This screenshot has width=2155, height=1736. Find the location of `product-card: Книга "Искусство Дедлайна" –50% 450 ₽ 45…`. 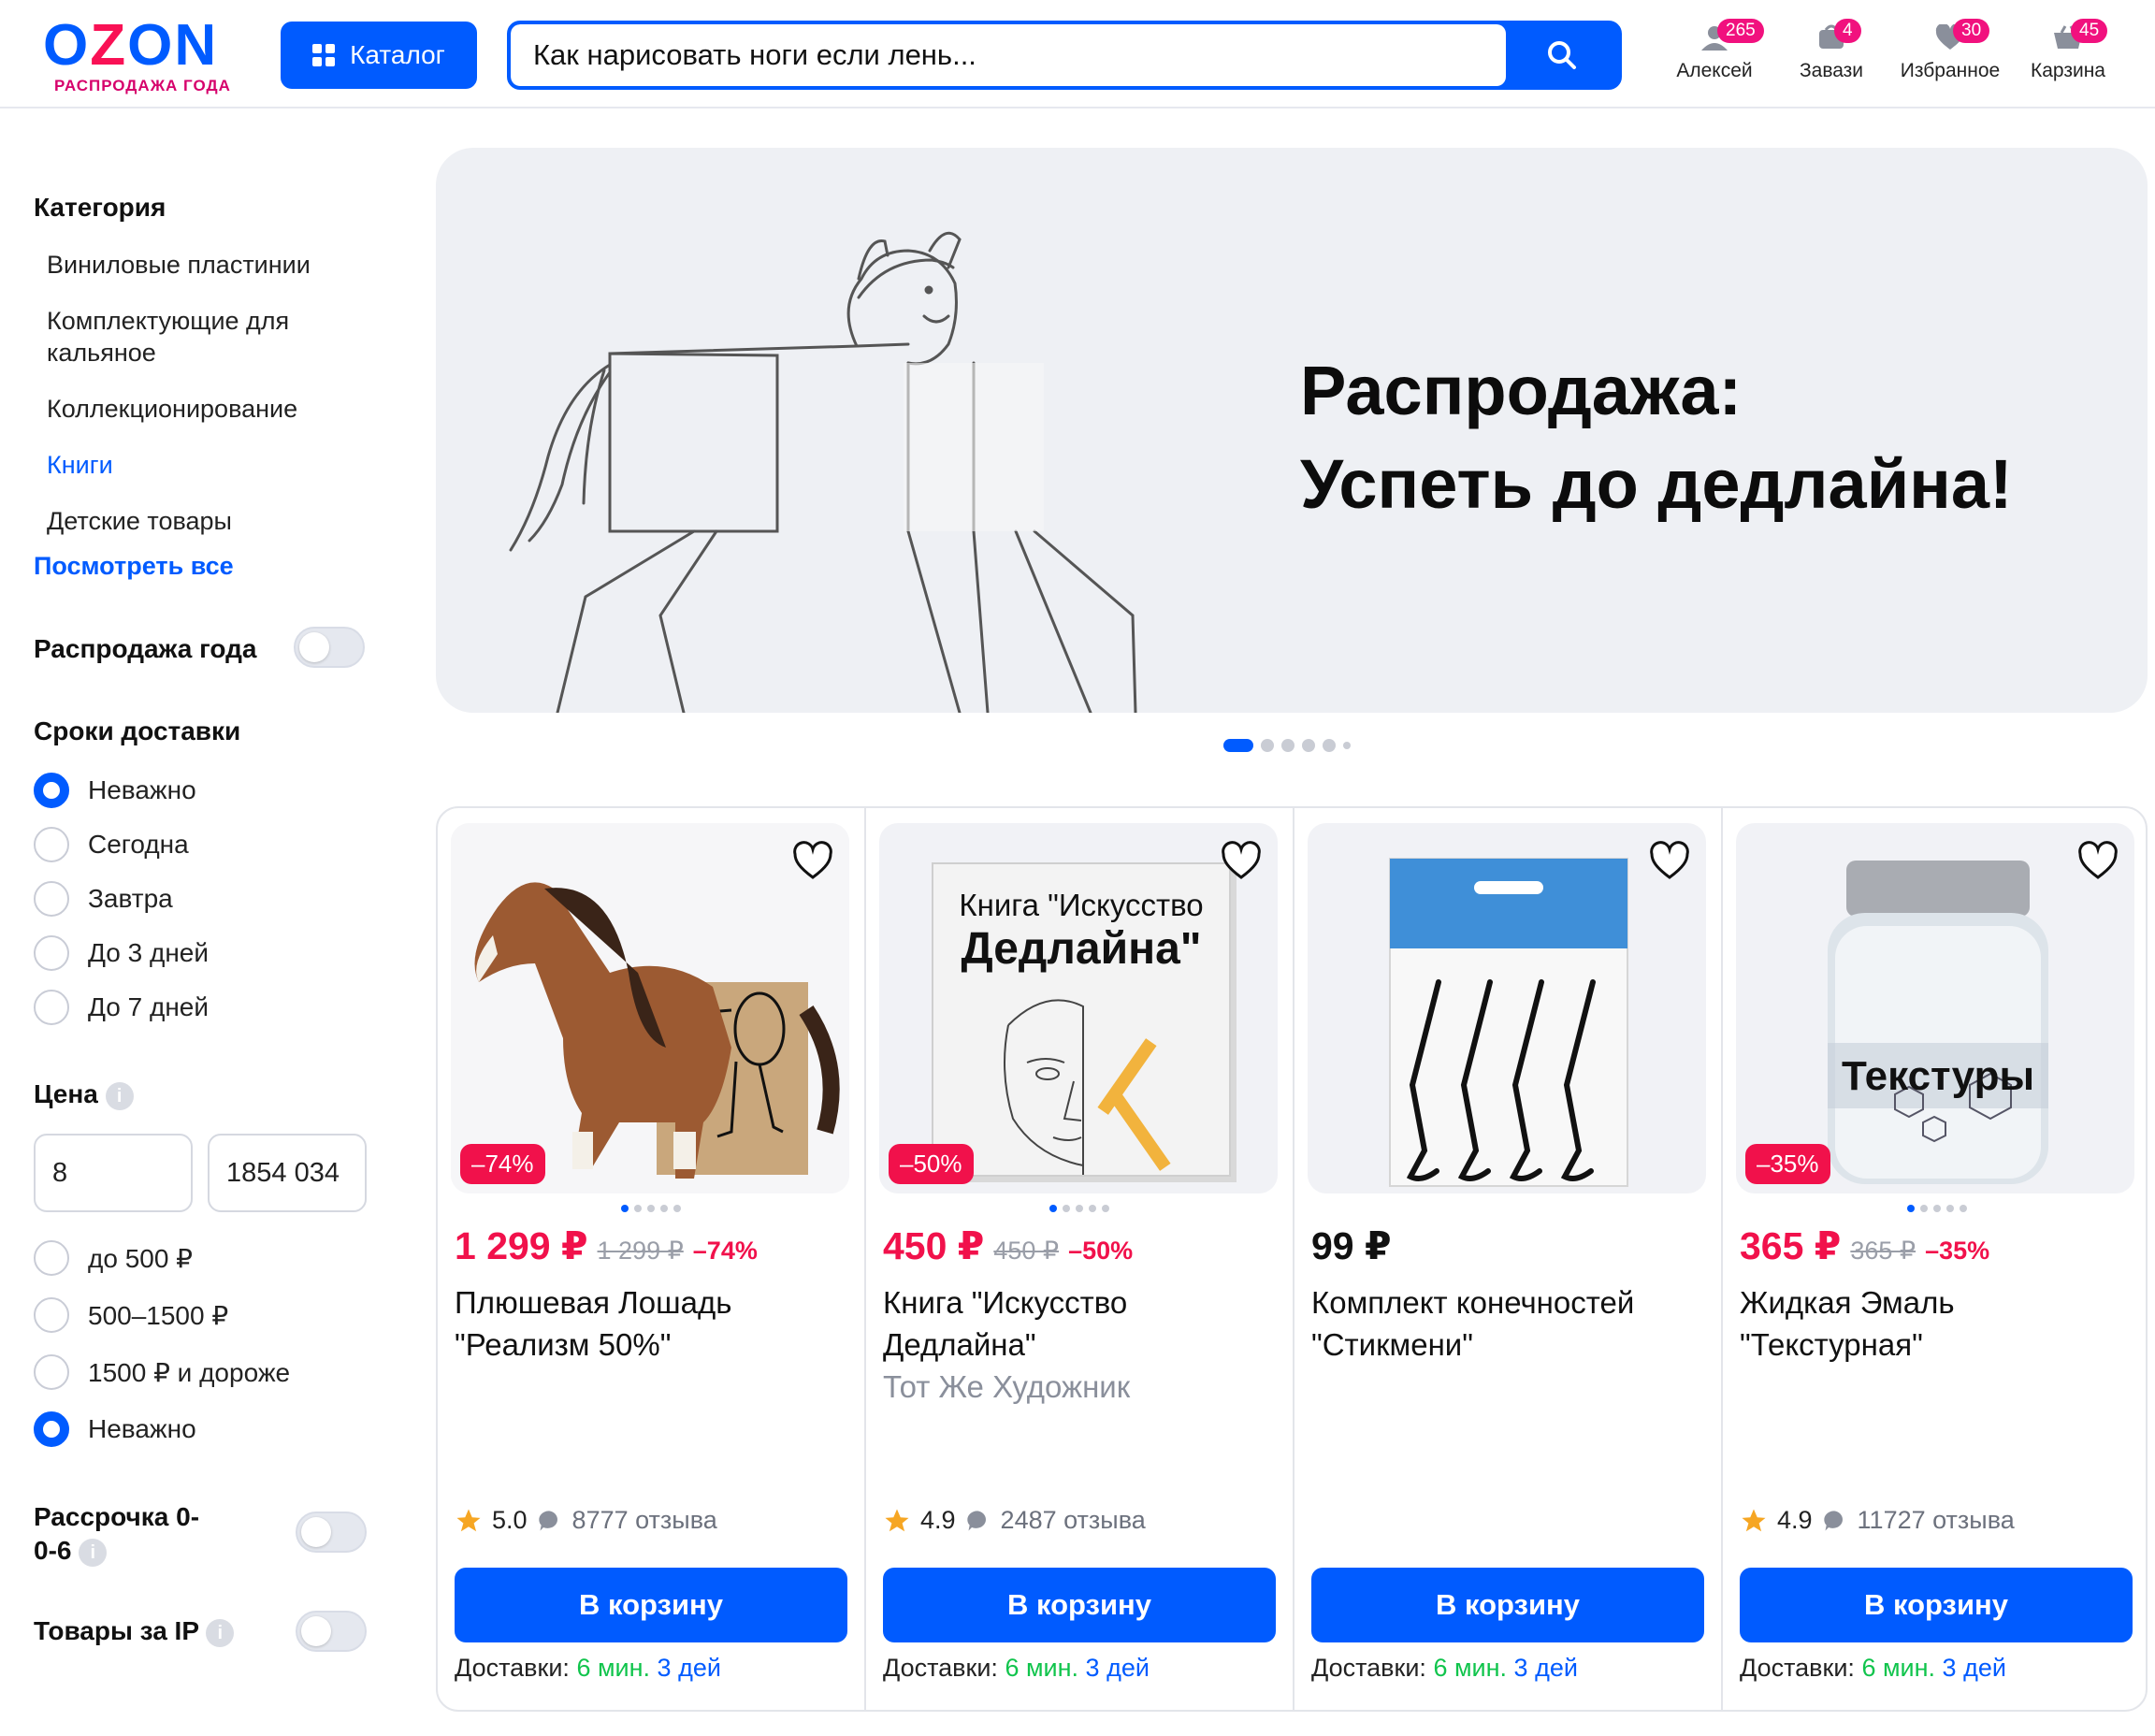

product-card: Книга "Искусство Дедлайна" –50% 450 ₽ 45… is located at coordinates (1080, 1259).